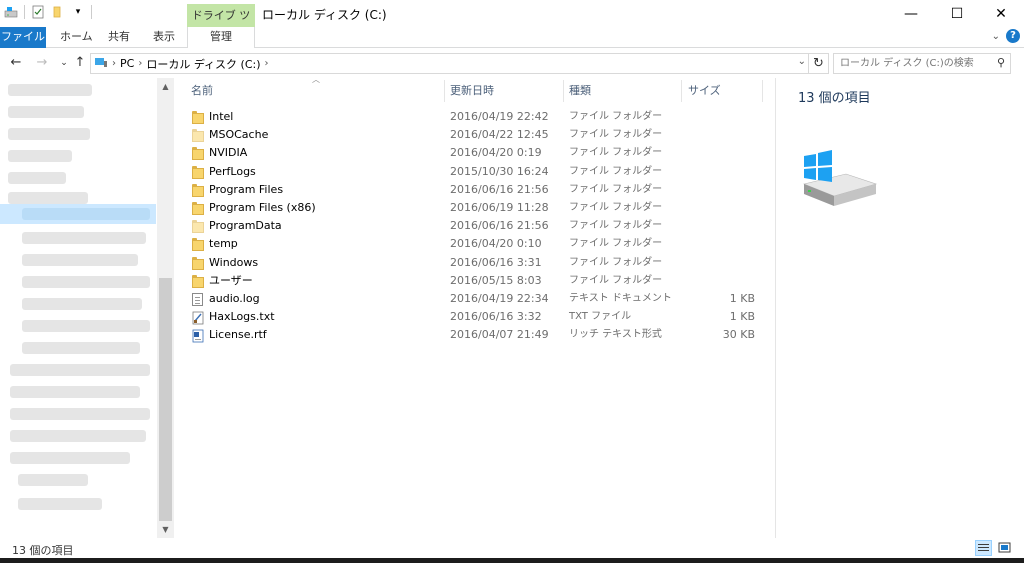 This screenshot has width=1024, height=563. What do you see at coordinates (42, 63) in the screenshot?
I see `forward-arrow-icon: →` at bounding box center [42, 63].